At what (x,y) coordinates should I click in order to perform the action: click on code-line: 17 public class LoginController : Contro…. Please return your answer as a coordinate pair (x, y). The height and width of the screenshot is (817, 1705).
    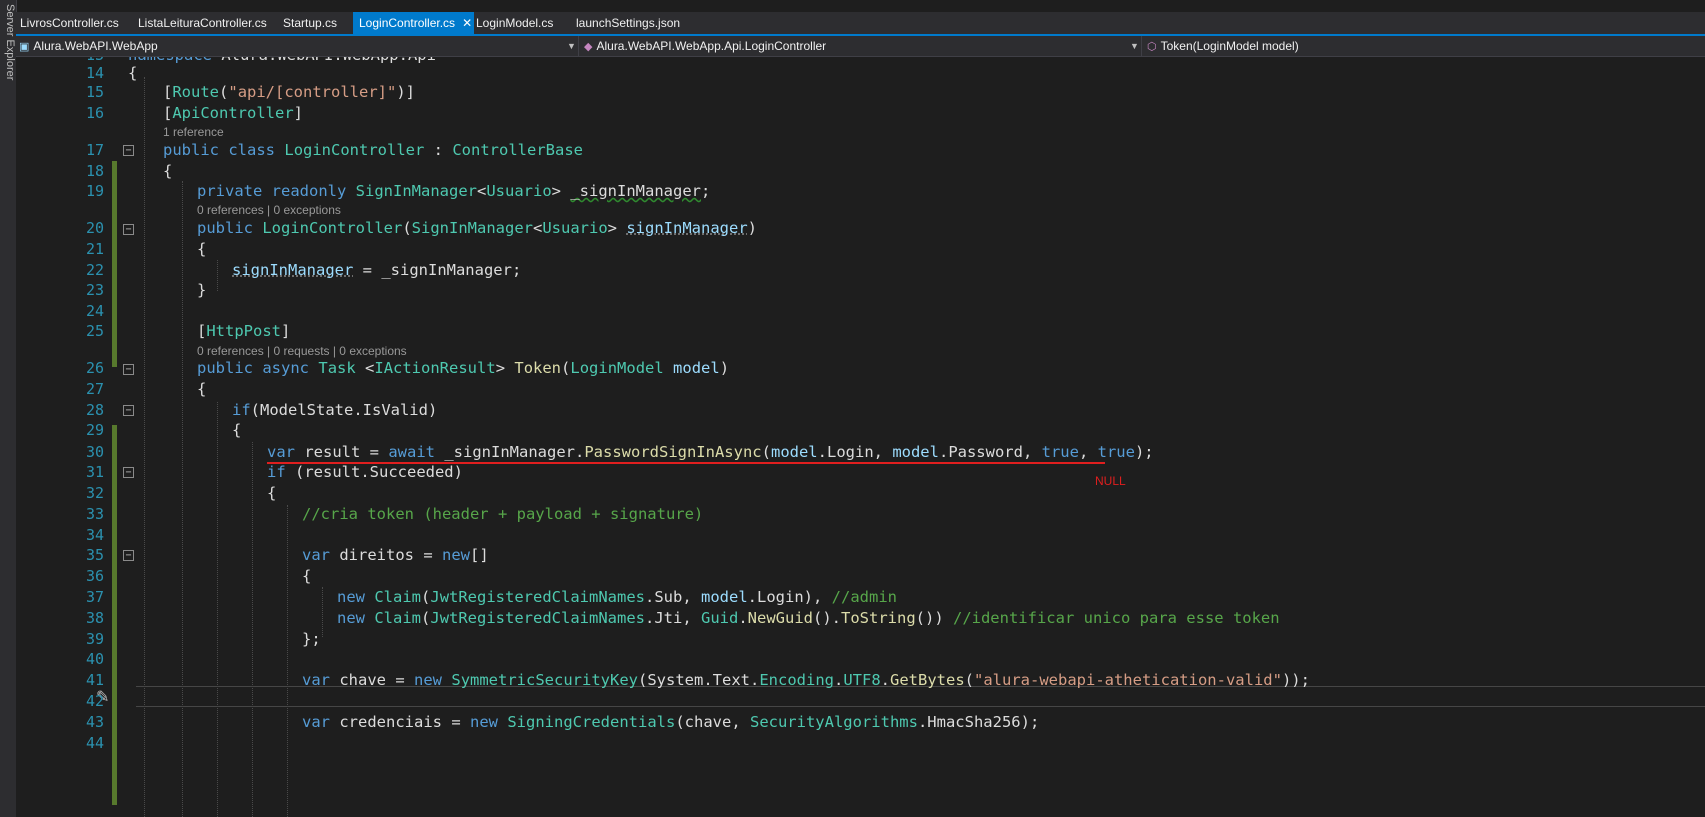
    Looking at the image, I should click on (860, 150).